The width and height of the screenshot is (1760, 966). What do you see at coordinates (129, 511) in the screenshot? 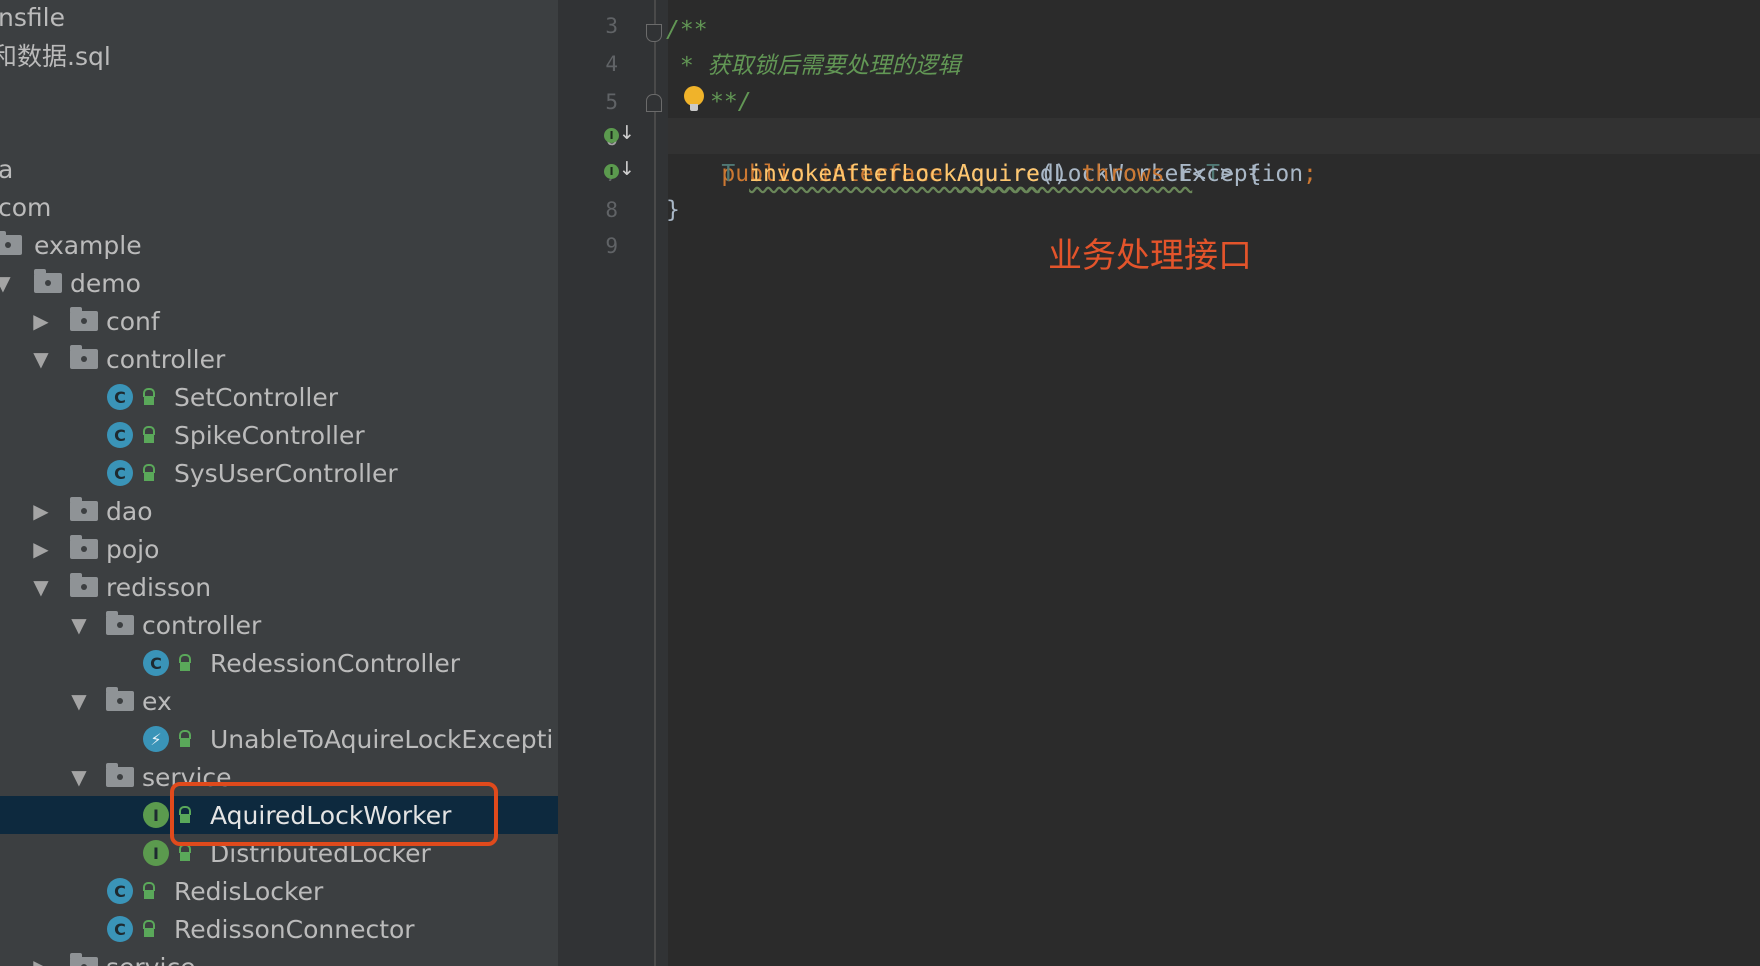
I see `tree-item-label: dao` at bounding box center [129, 511].